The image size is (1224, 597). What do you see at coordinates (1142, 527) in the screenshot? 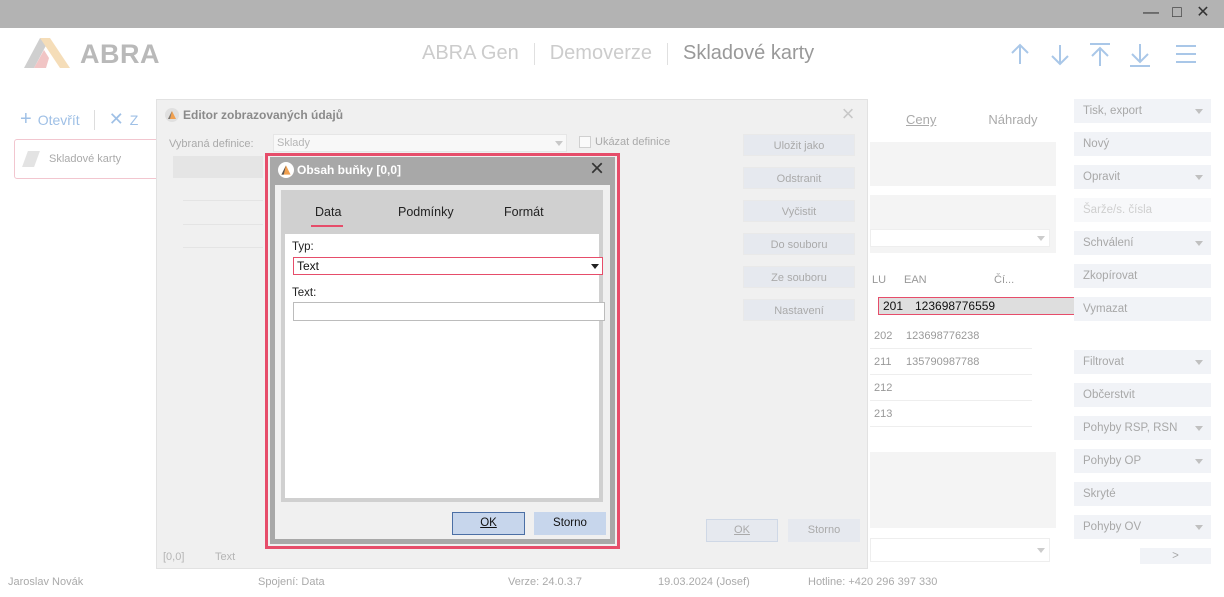
I see `pohyby-ov-button: Pohyby OV` at bounding box center [1142, 527].